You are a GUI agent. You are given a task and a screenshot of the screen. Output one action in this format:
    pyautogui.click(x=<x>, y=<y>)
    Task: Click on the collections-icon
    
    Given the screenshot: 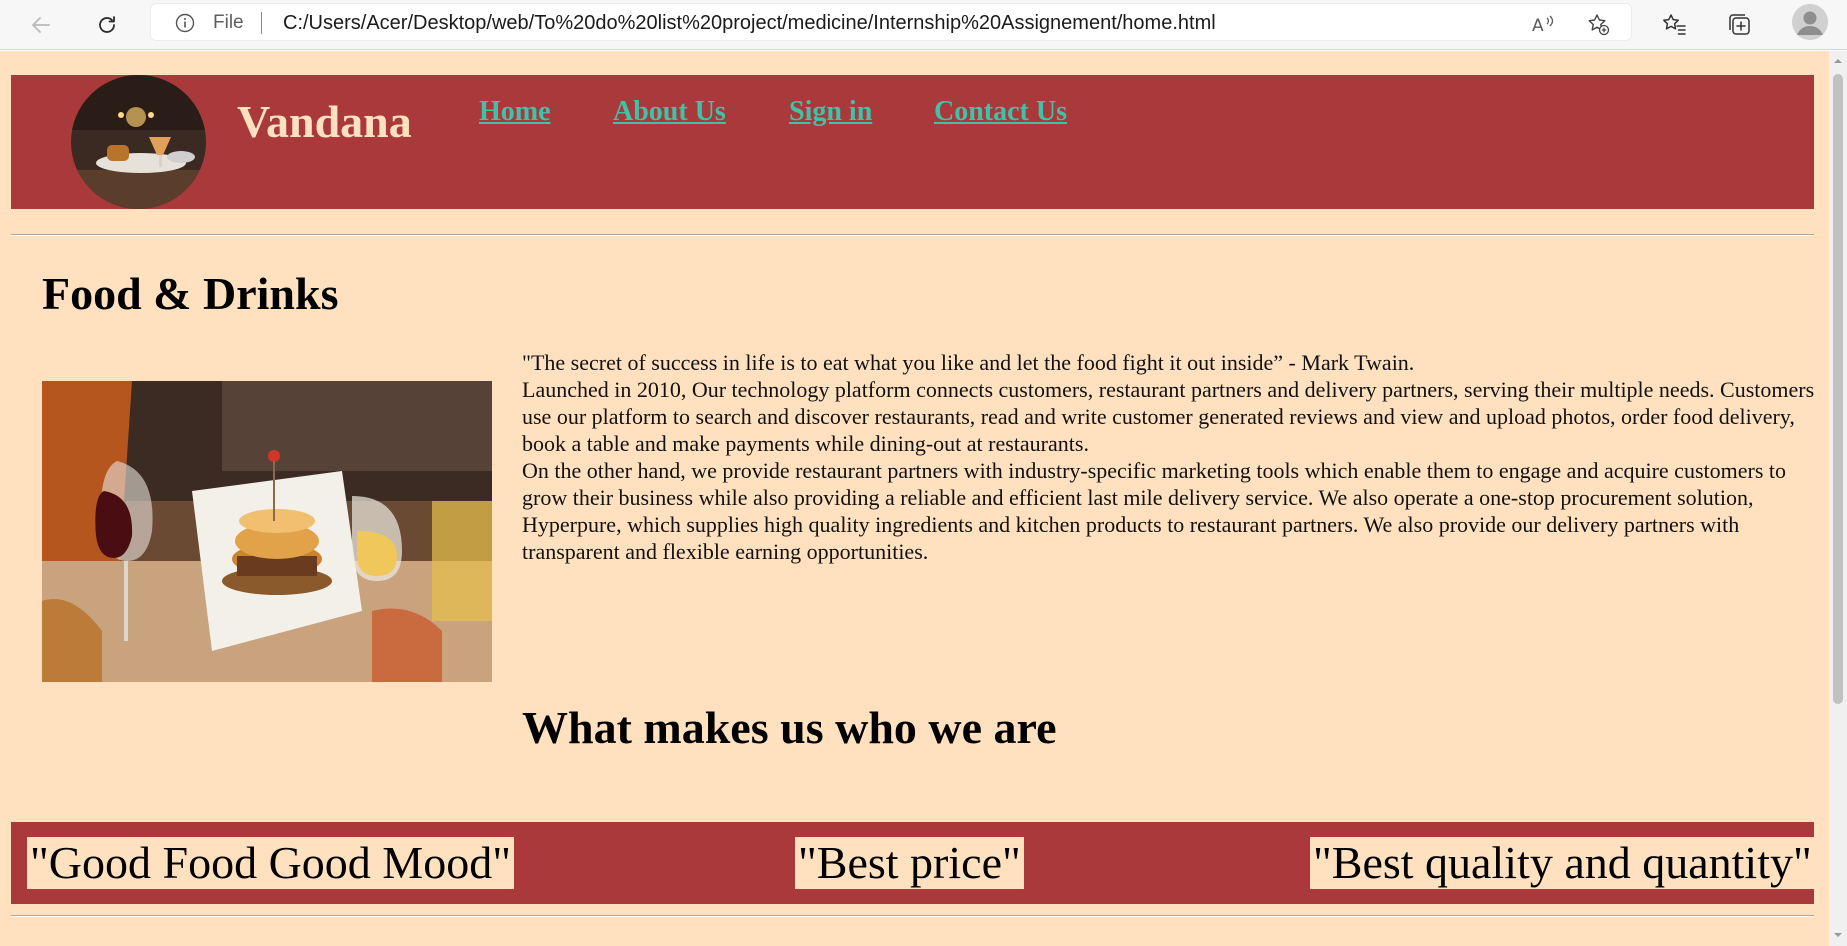 What is the action you would take?
    pyautogui.click(x=1740, y=25)
    